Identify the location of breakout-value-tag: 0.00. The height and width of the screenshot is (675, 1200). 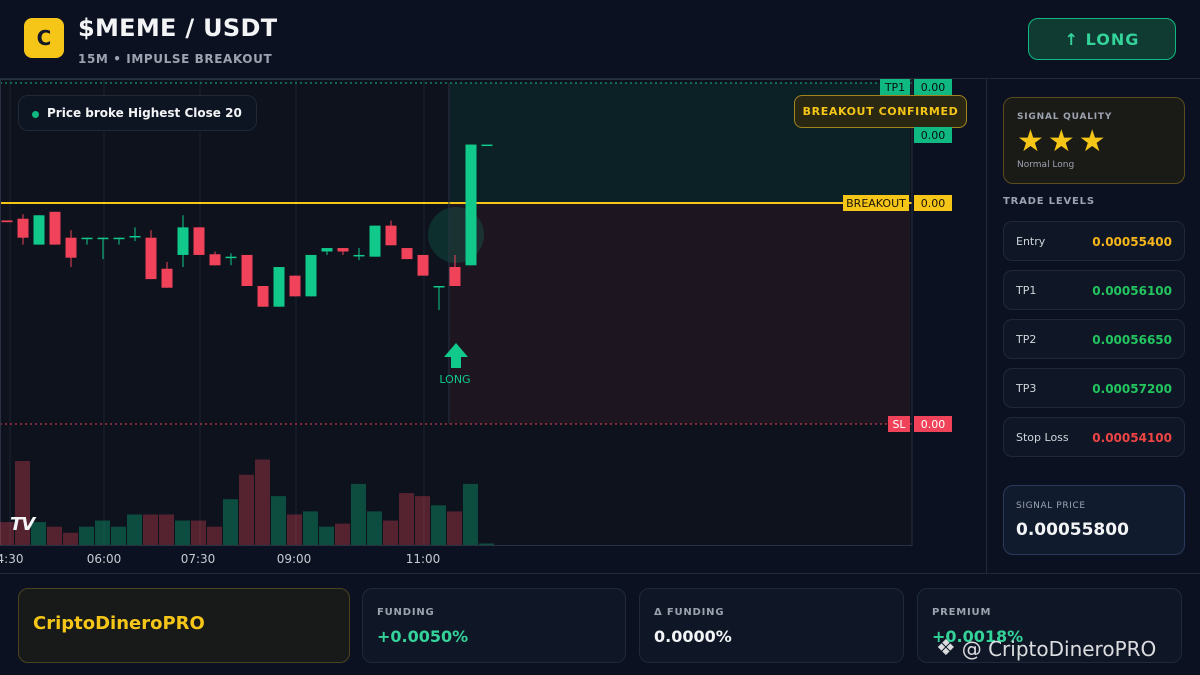
(933, 203).